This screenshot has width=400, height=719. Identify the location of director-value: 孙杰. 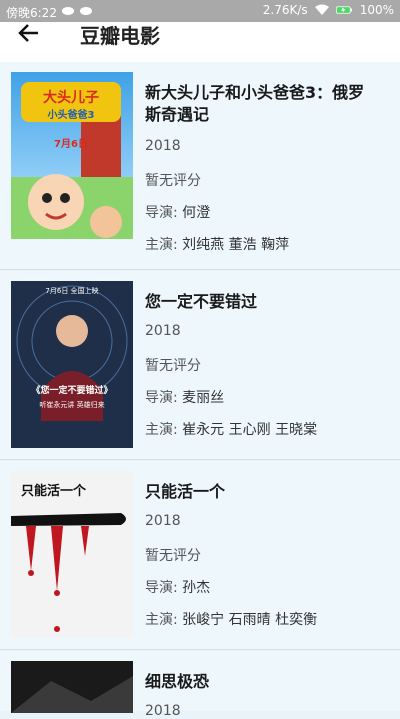
(196, 588).